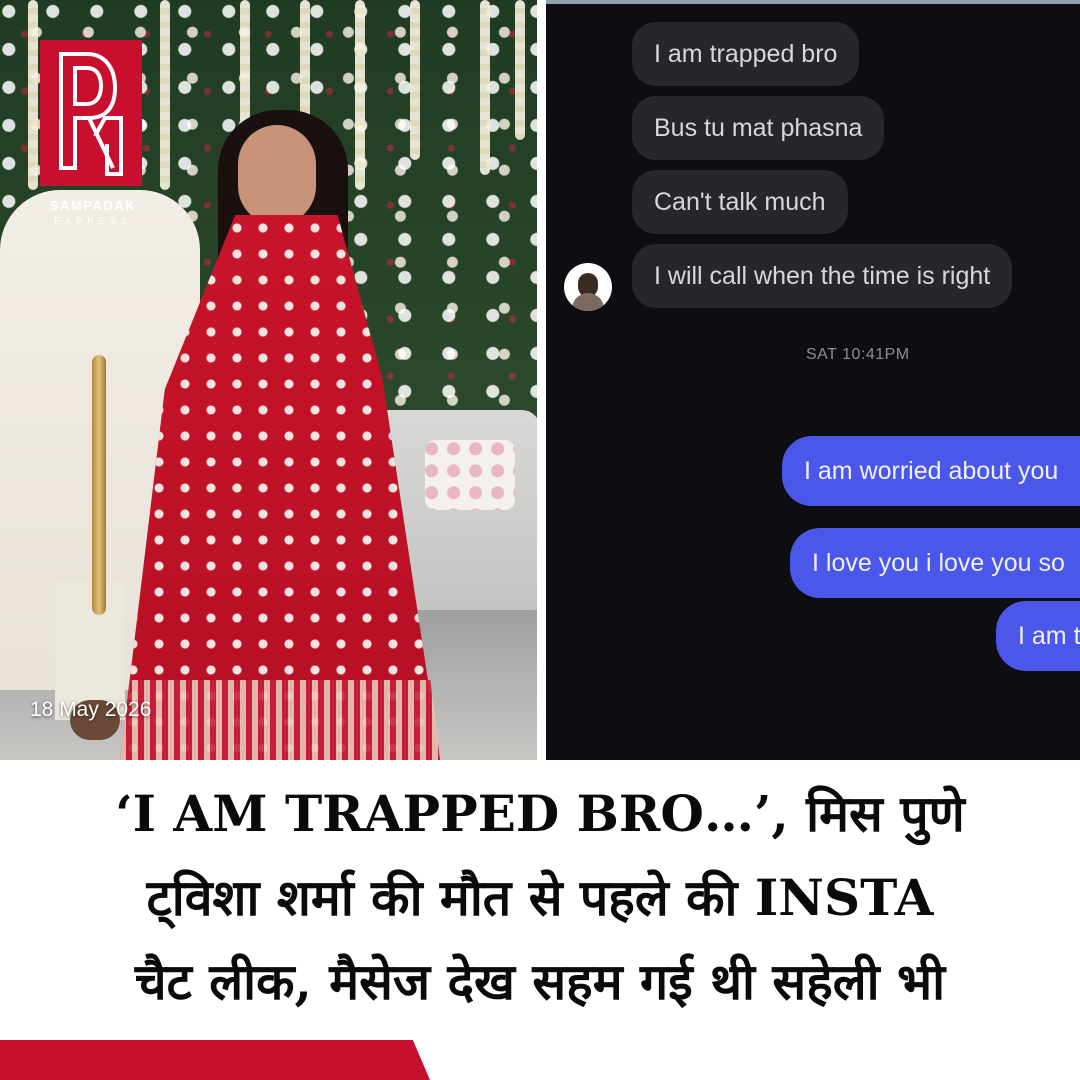 The height and width of the screenshot is (1080, 1080). I want to click on logo-mark-icon, so click(91, 114).